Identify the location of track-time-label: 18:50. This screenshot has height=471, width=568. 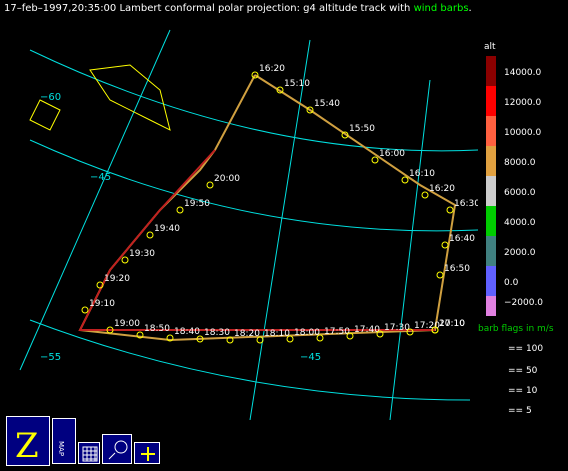
(157, 329).